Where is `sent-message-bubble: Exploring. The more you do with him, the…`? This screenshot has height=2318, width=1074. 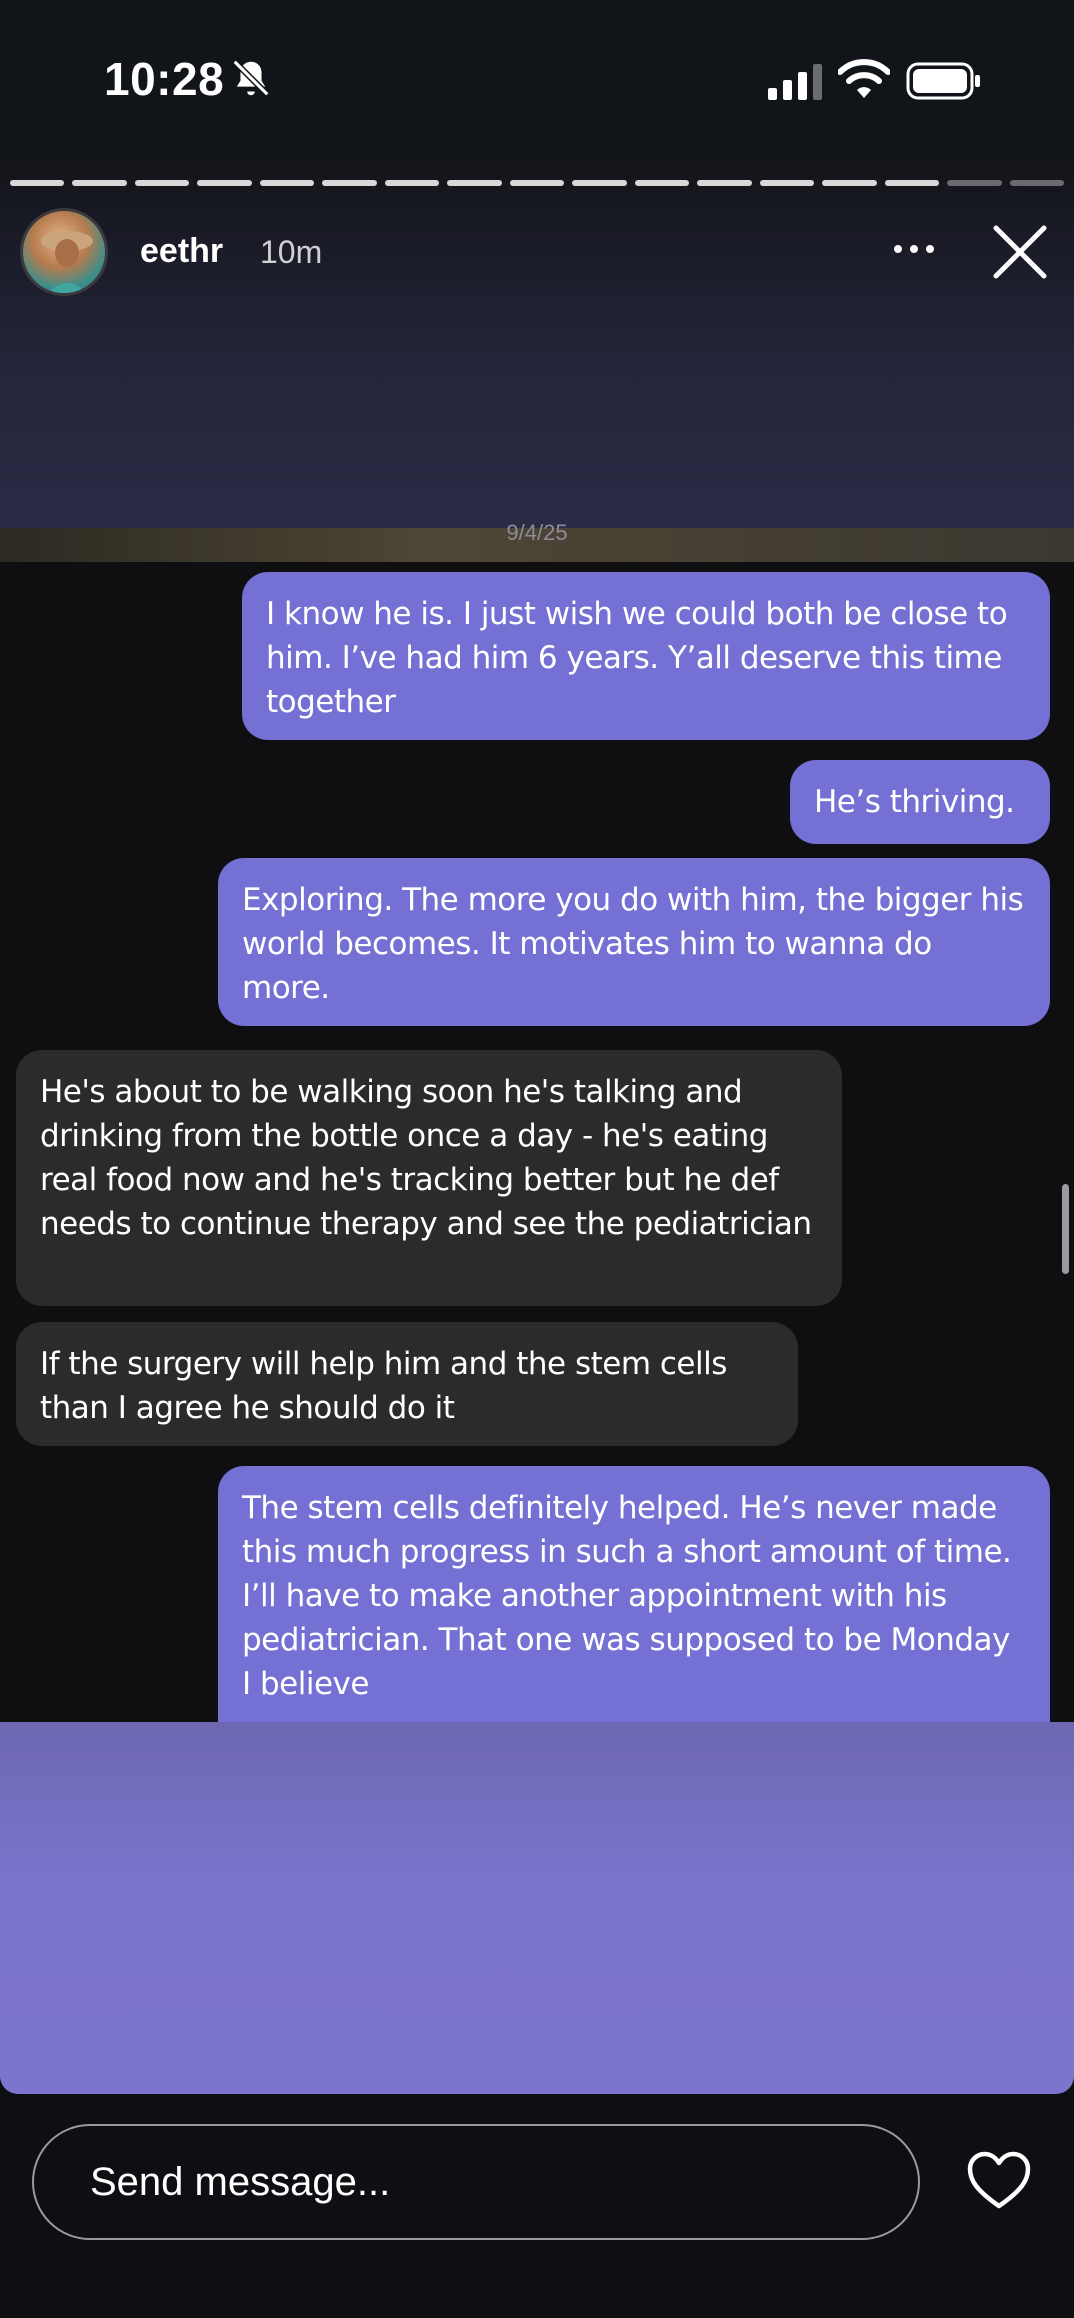
sent-message-bubble: Exploring. The more you do with him, the… is located at coordinates (634, 942).